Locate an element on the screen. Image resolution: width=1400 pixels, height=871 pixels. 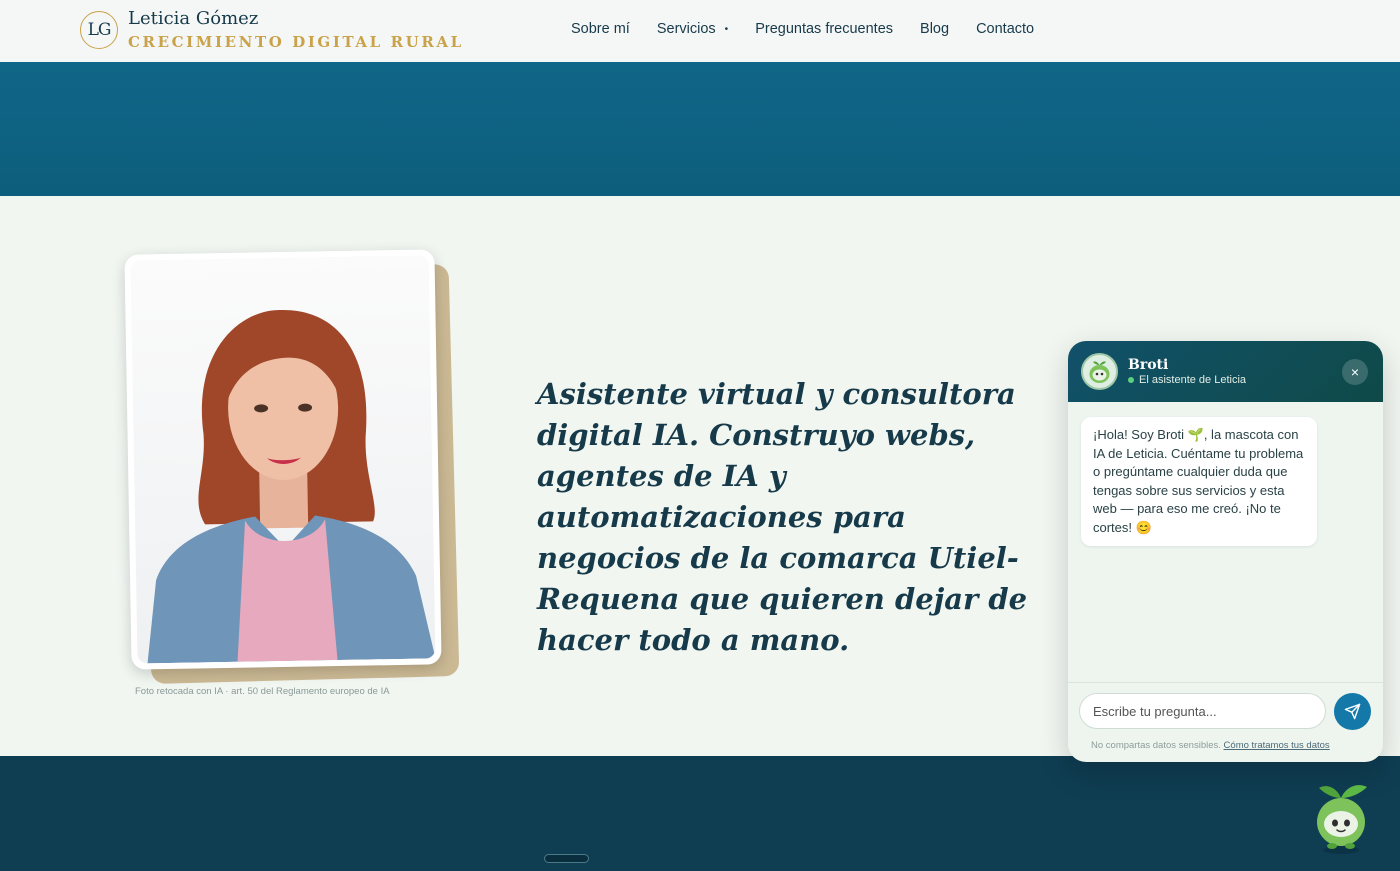
broti-avatar-icon is located at coordinates (1099, 371).